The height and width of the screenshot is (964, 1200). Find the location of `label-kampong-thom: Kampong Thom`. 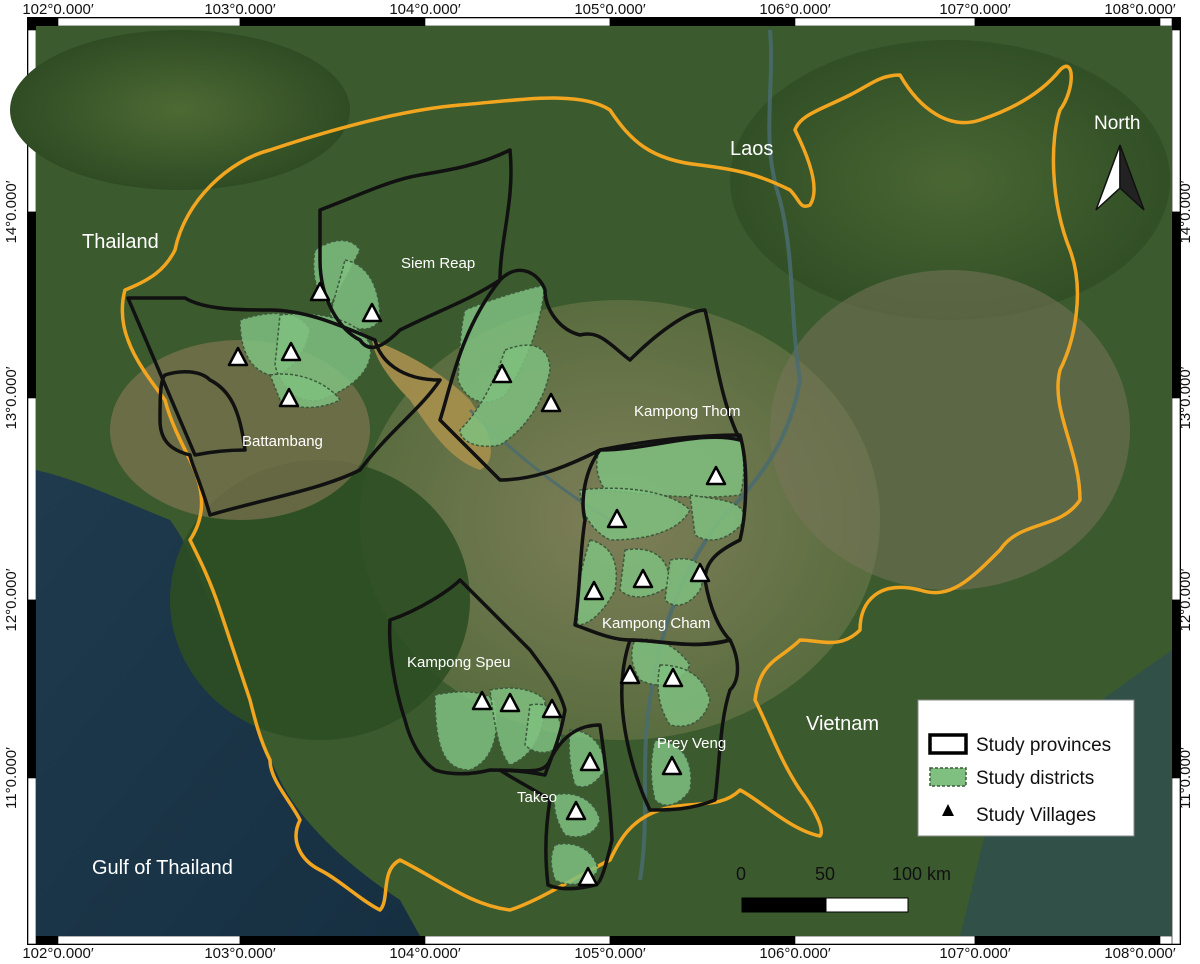

label-kampong-thom: Kampong Thom is located at coordinates (687, 411).